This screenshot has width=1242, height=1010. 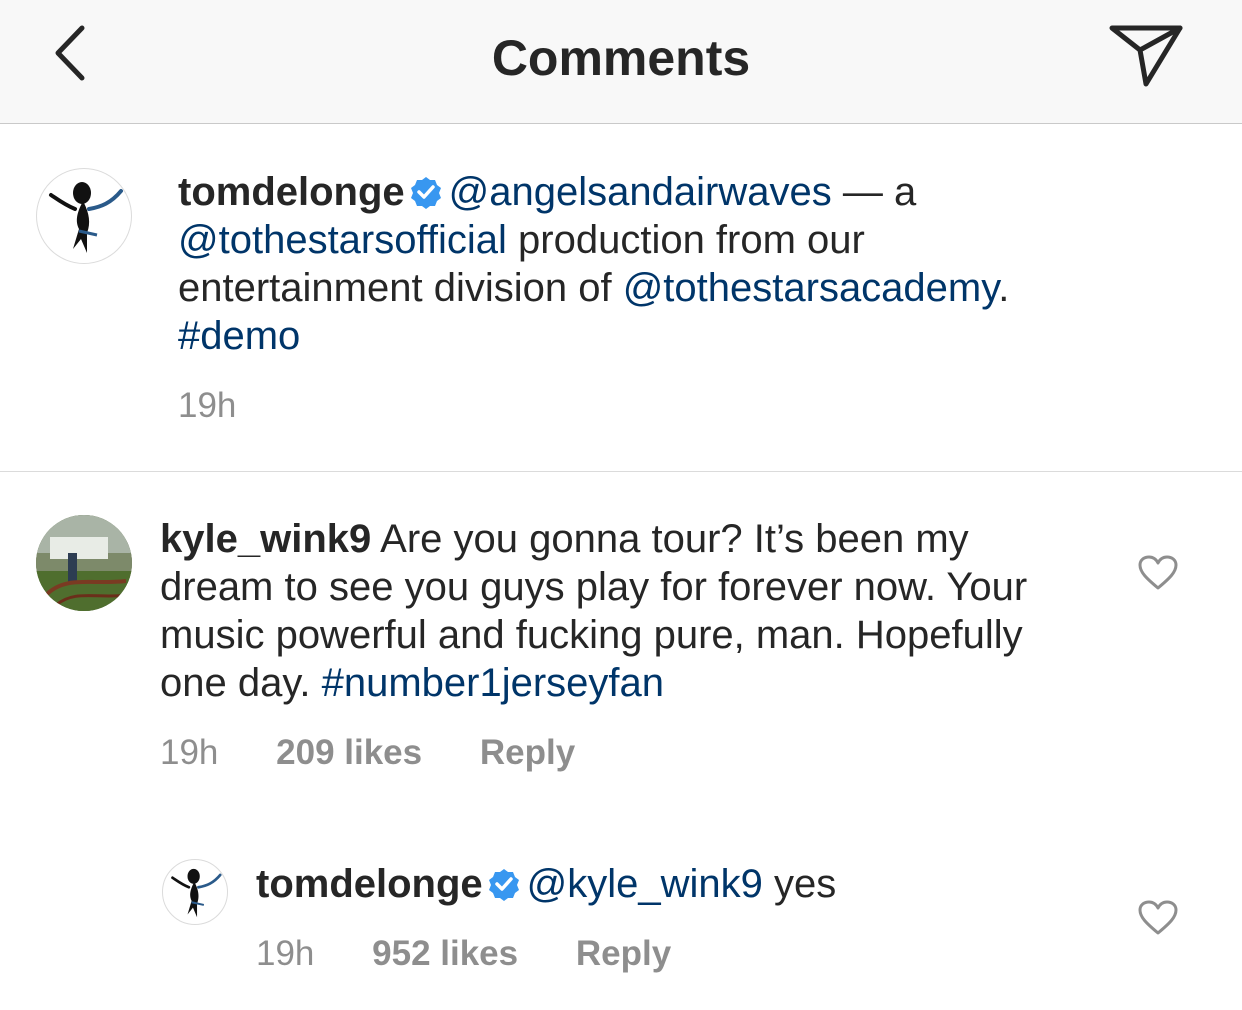 I want to click on page-title: Comments, so click(x=621, y=58).